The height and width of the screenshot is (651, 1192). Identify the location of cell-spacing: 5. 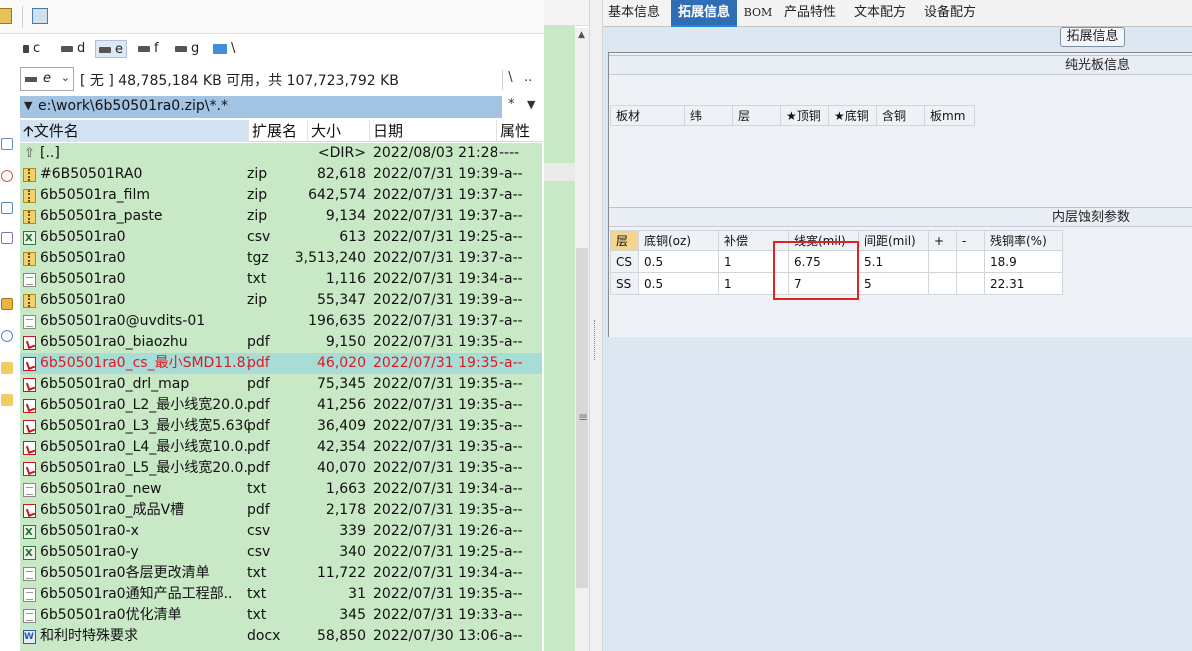
(893, 283).